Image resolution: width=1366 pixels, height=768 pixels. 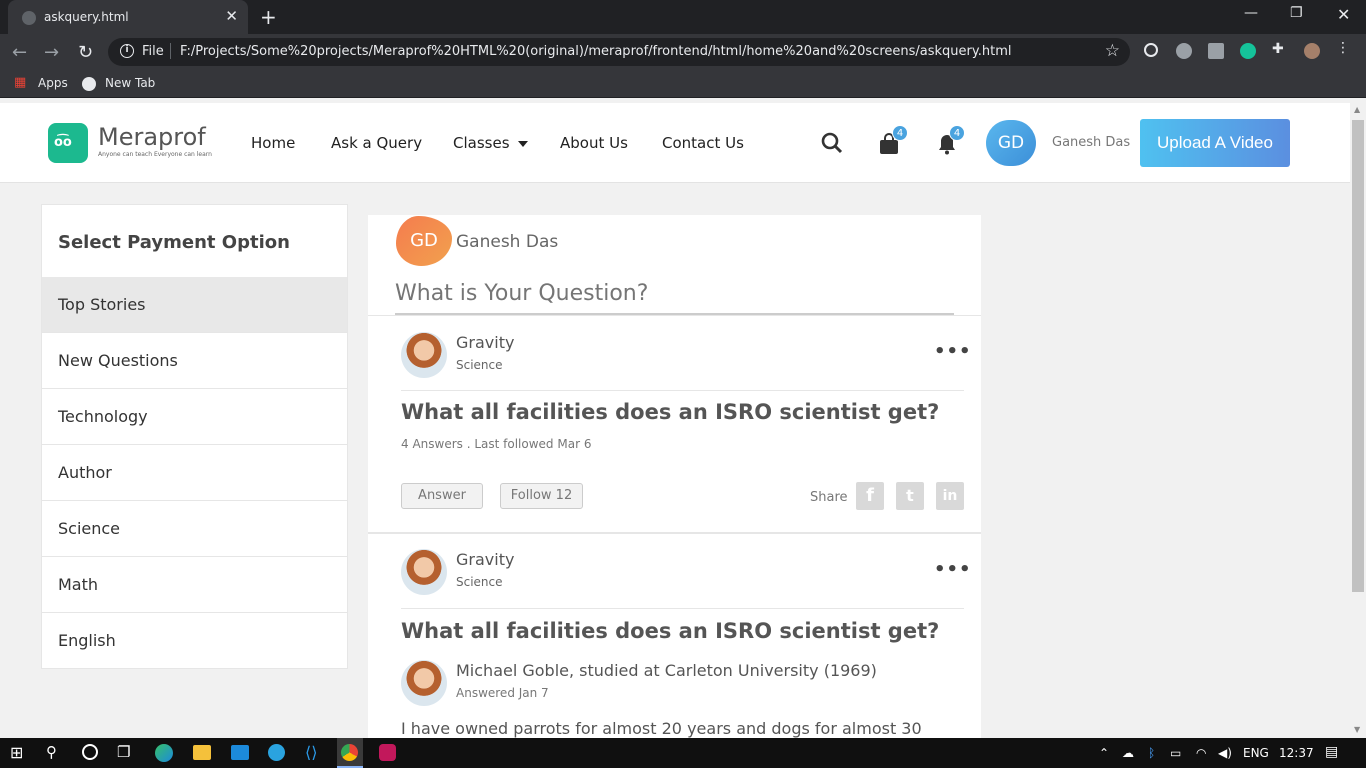 What do you see at coordinates (1184, 51) in the screenshot?
I see `extension-icon` at bounding box center [1184, 51].